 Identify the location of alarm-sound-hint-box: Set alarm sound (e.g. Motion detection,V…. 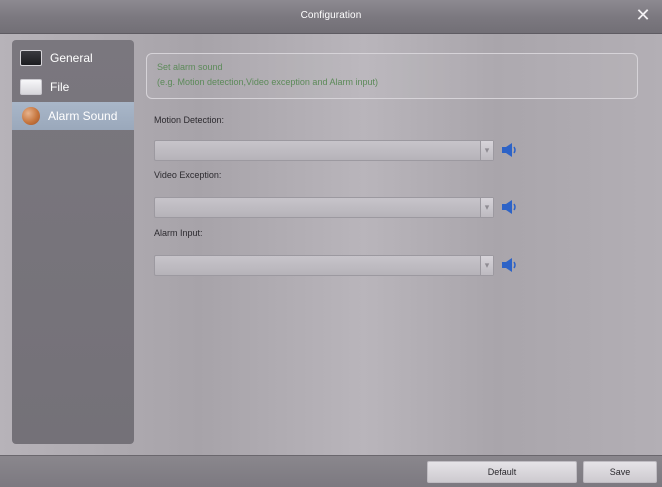
(392, 76).